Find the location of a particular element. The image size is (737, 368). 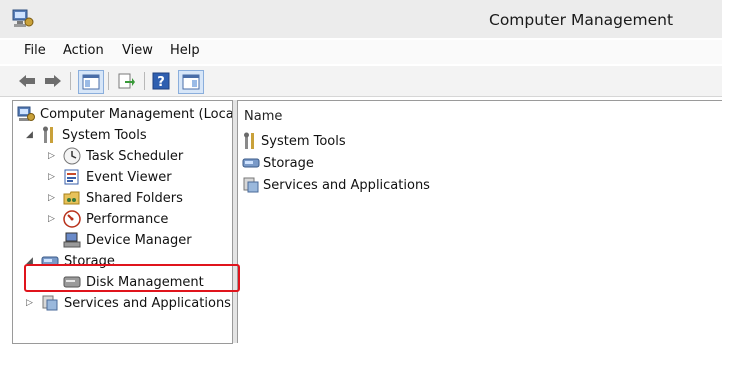

tree-item-event-viewer: Event Viewer is located at coordinates (117, 177).